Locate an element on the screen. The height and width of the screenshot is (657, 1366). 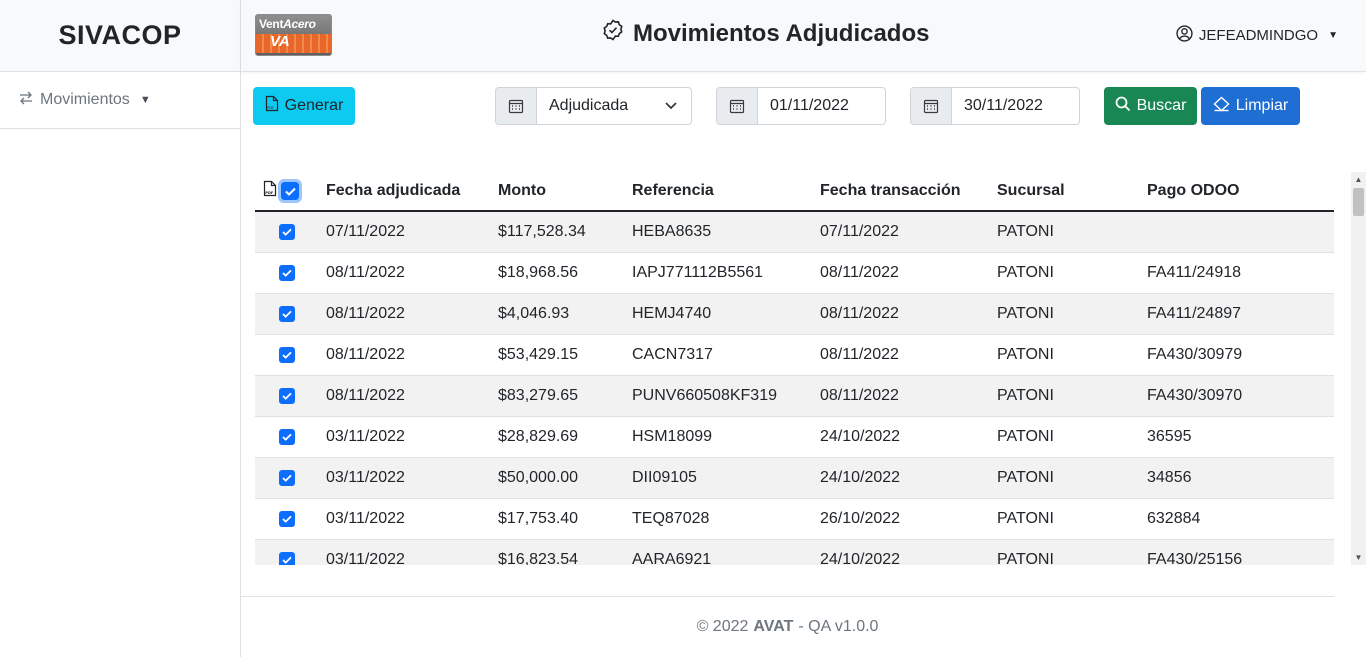
generar-button: PDF Generar is located at coordinates (304, 106).